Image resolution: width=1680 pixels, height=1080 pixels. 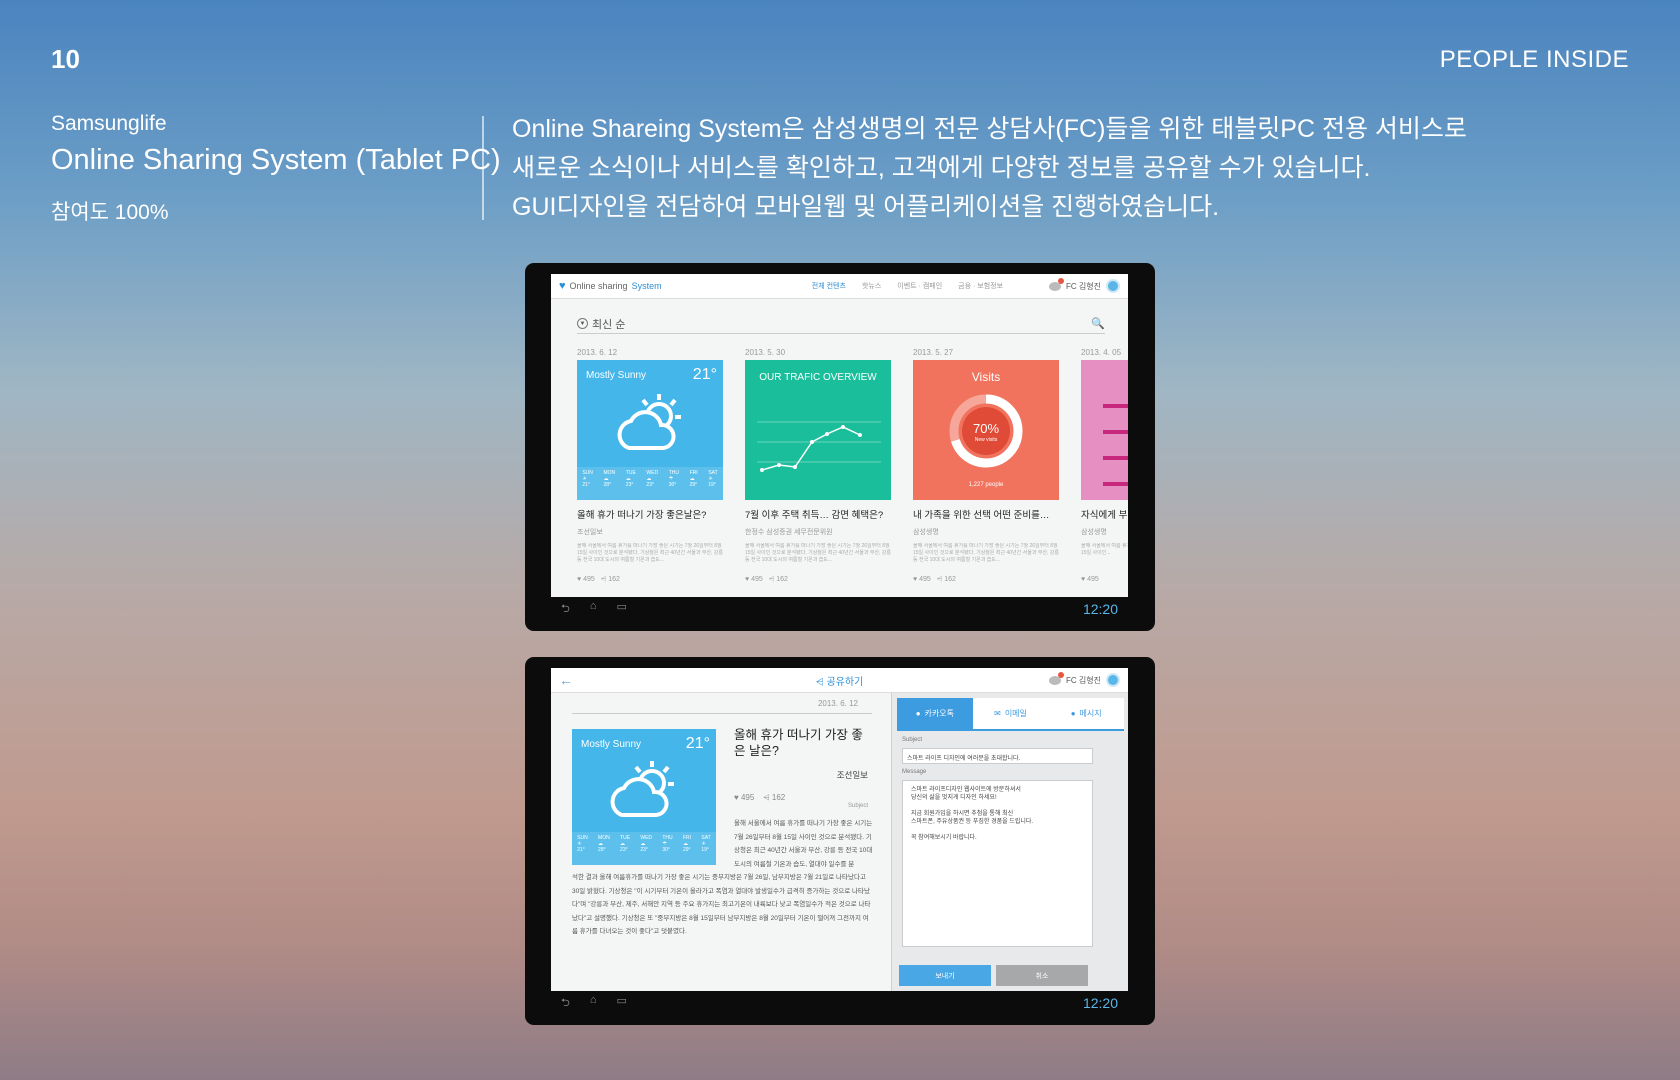 I want to click on sort-select: 최신 순, so click(x=608, y=324).